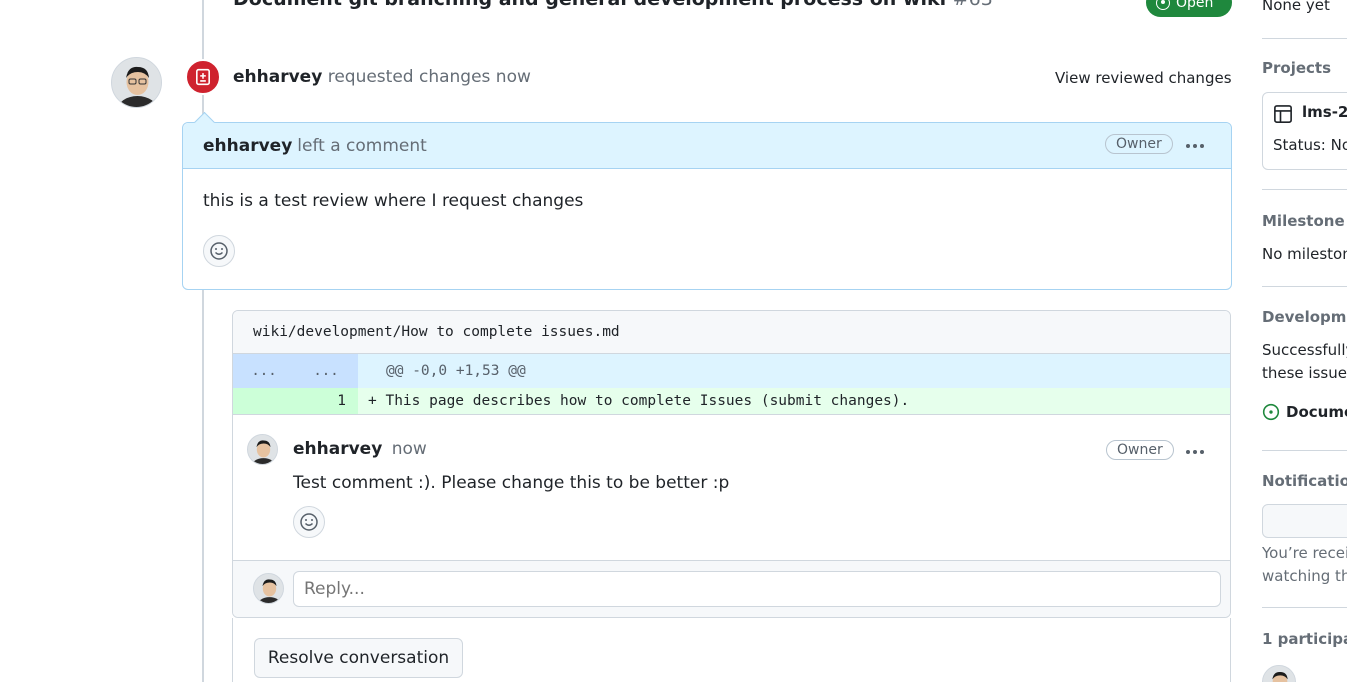 This screenshot has height=682, width=1347. I want to click on resolve-area: Resolve conversation, so click(731, 650).